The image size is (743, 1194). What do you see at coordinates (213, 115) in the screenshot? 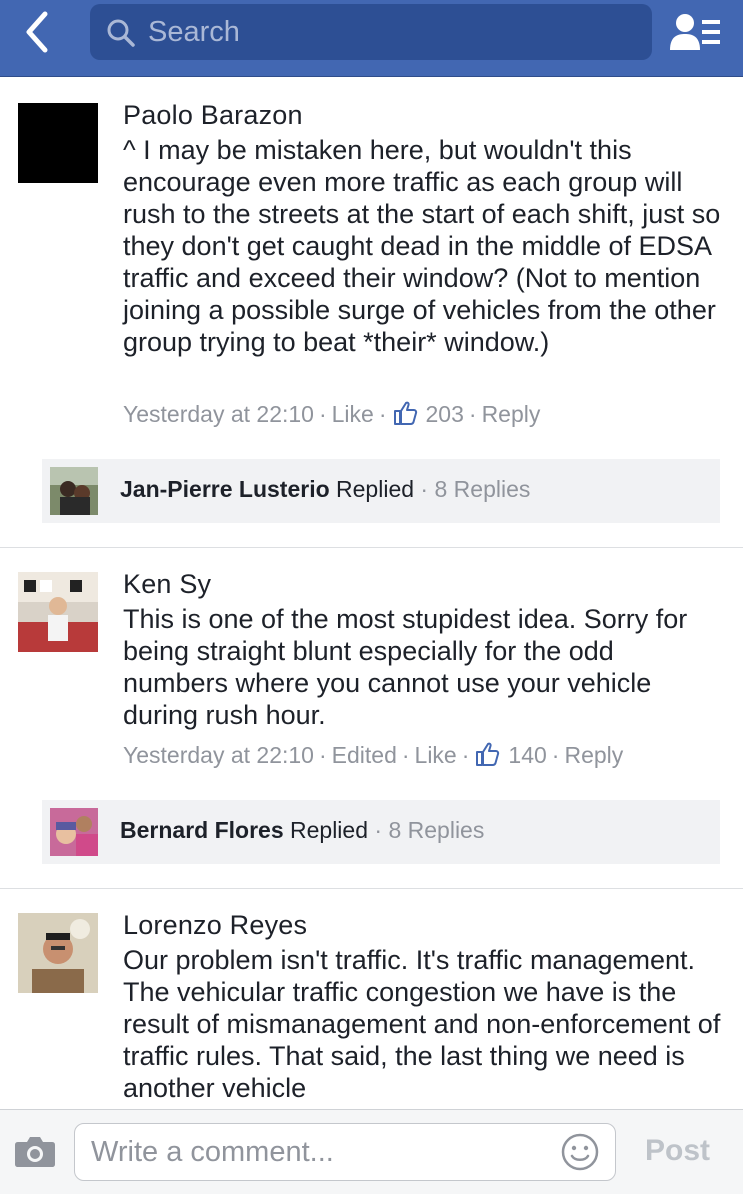
I see `comment-author: Paolo Barazon` at bounding box center [213, 115].